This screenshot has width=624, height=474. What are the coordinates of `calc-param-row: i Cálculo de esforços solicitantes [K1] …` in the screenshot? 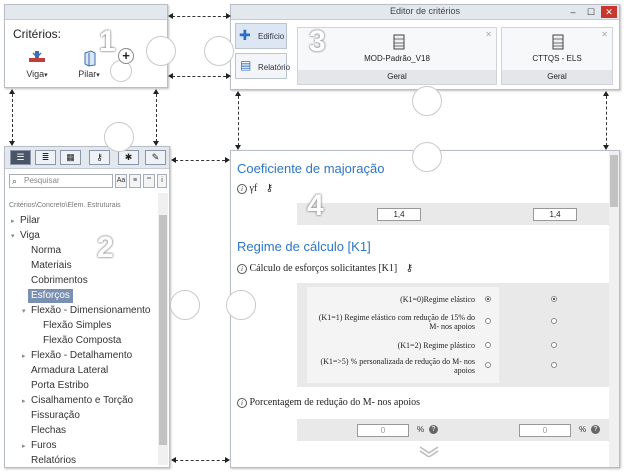 It's located at (325, 268).